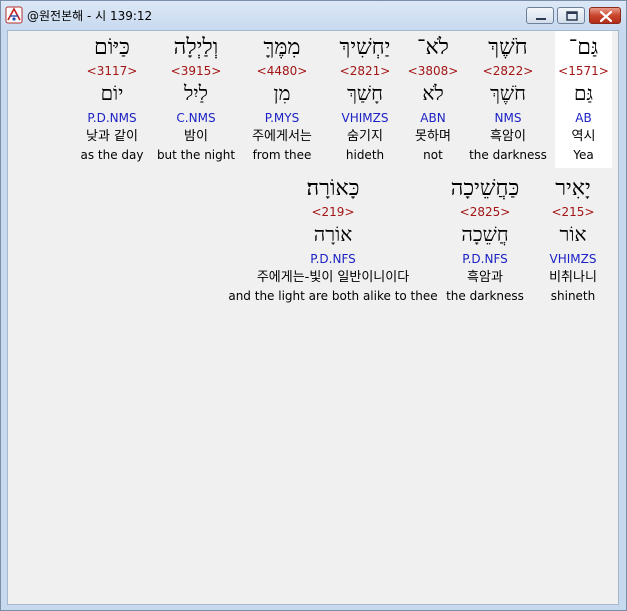  Describe the element at coordinates (485, 277) in the screenshot. I see `korean-gloss: 흑암과` at that location.